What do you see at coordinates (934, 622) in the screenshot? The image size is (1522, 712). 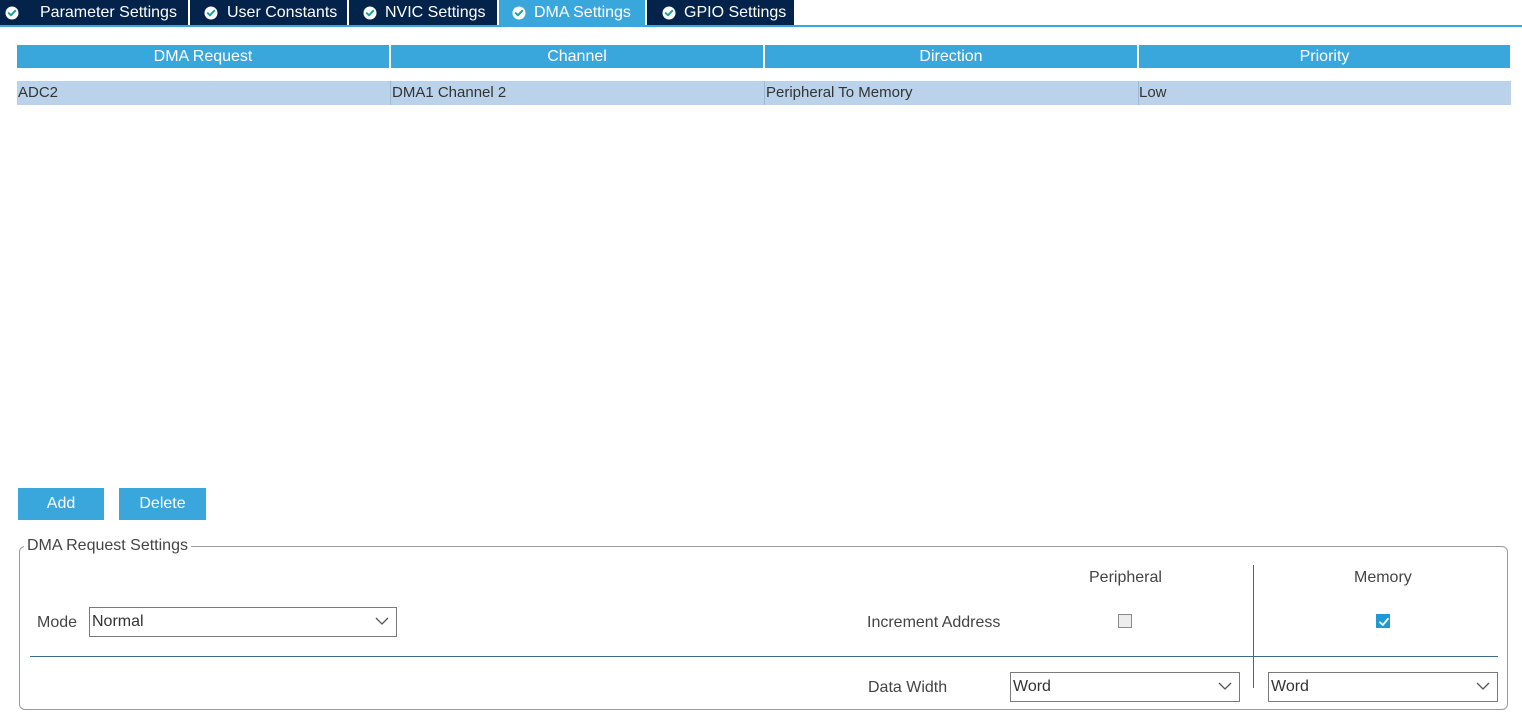 I see `increment-address-label: Increment Address` at bounding box center [934, 622].